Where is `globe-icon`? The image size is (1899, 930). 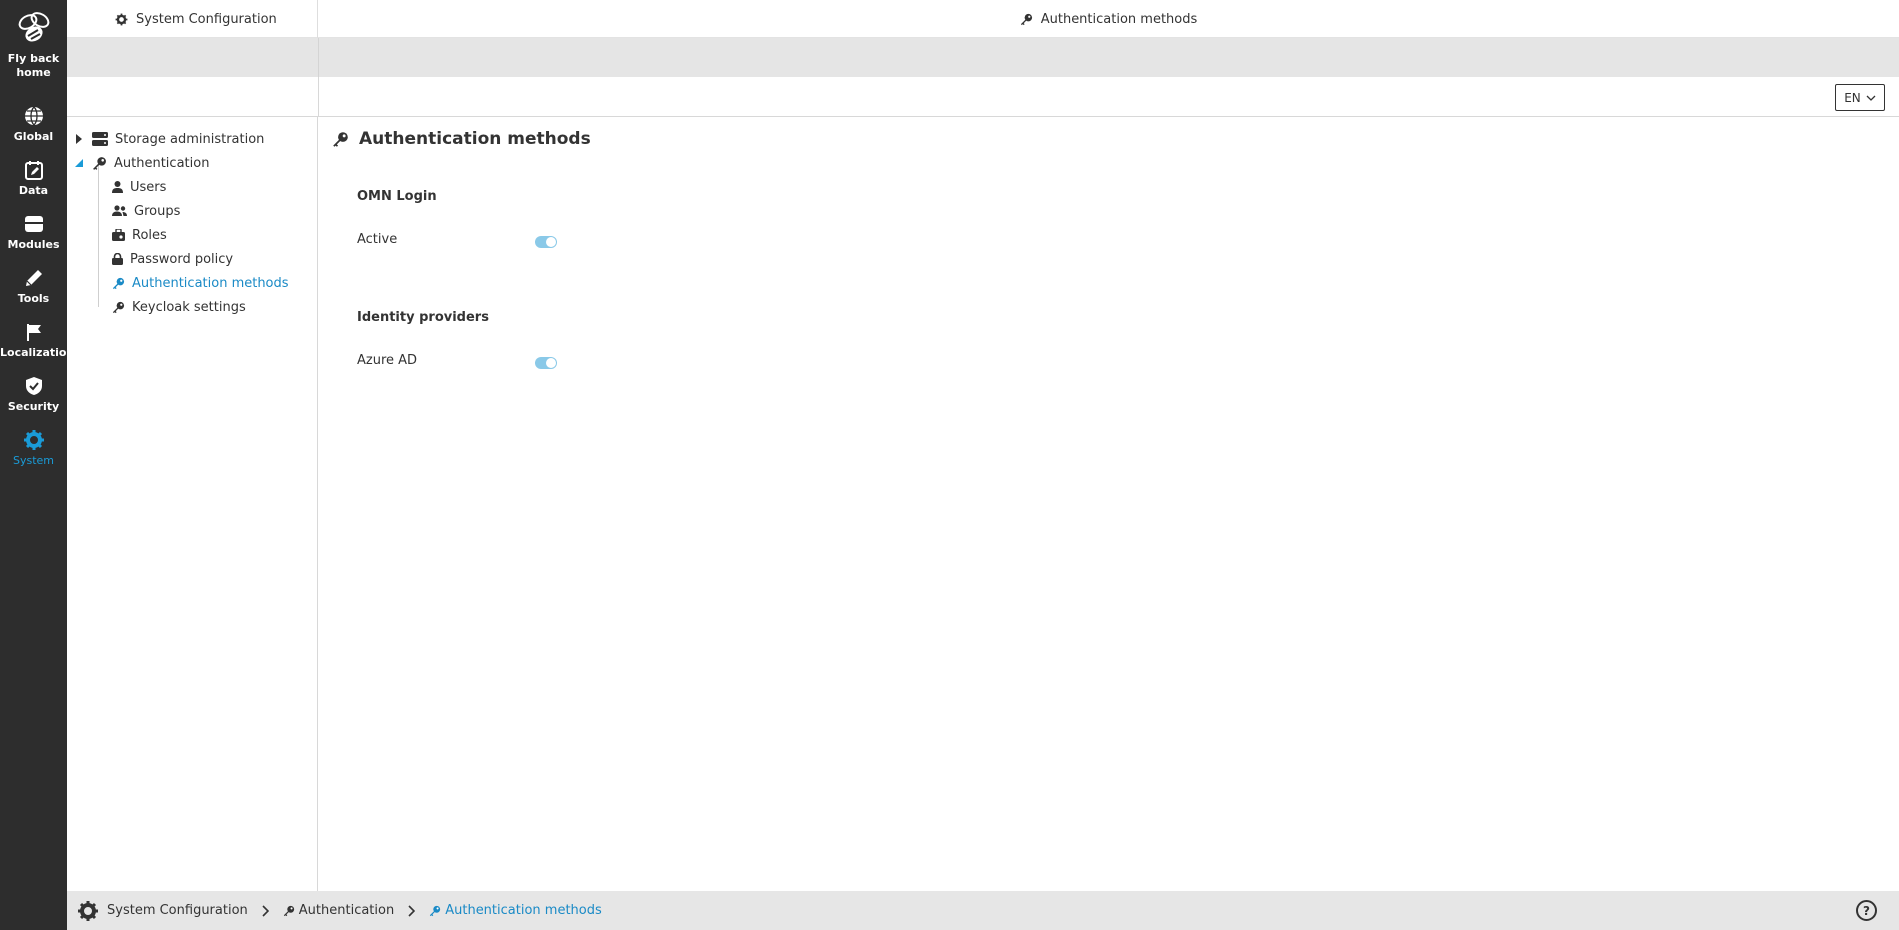 globe-icon is located at coordinates (33, 116).